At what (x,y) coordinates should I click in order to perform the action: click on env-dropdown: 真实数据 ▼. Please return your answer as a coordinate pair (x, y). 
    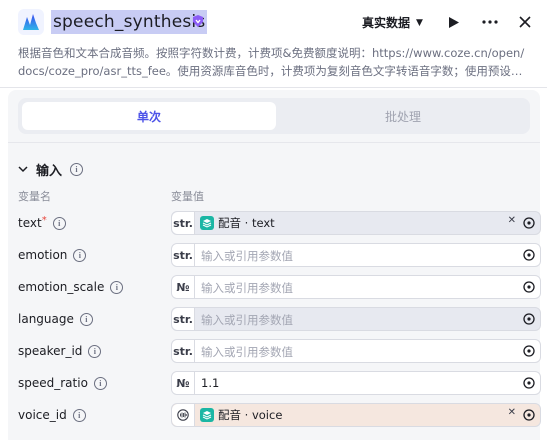
    Looking at the image, I should click on (392, 22).